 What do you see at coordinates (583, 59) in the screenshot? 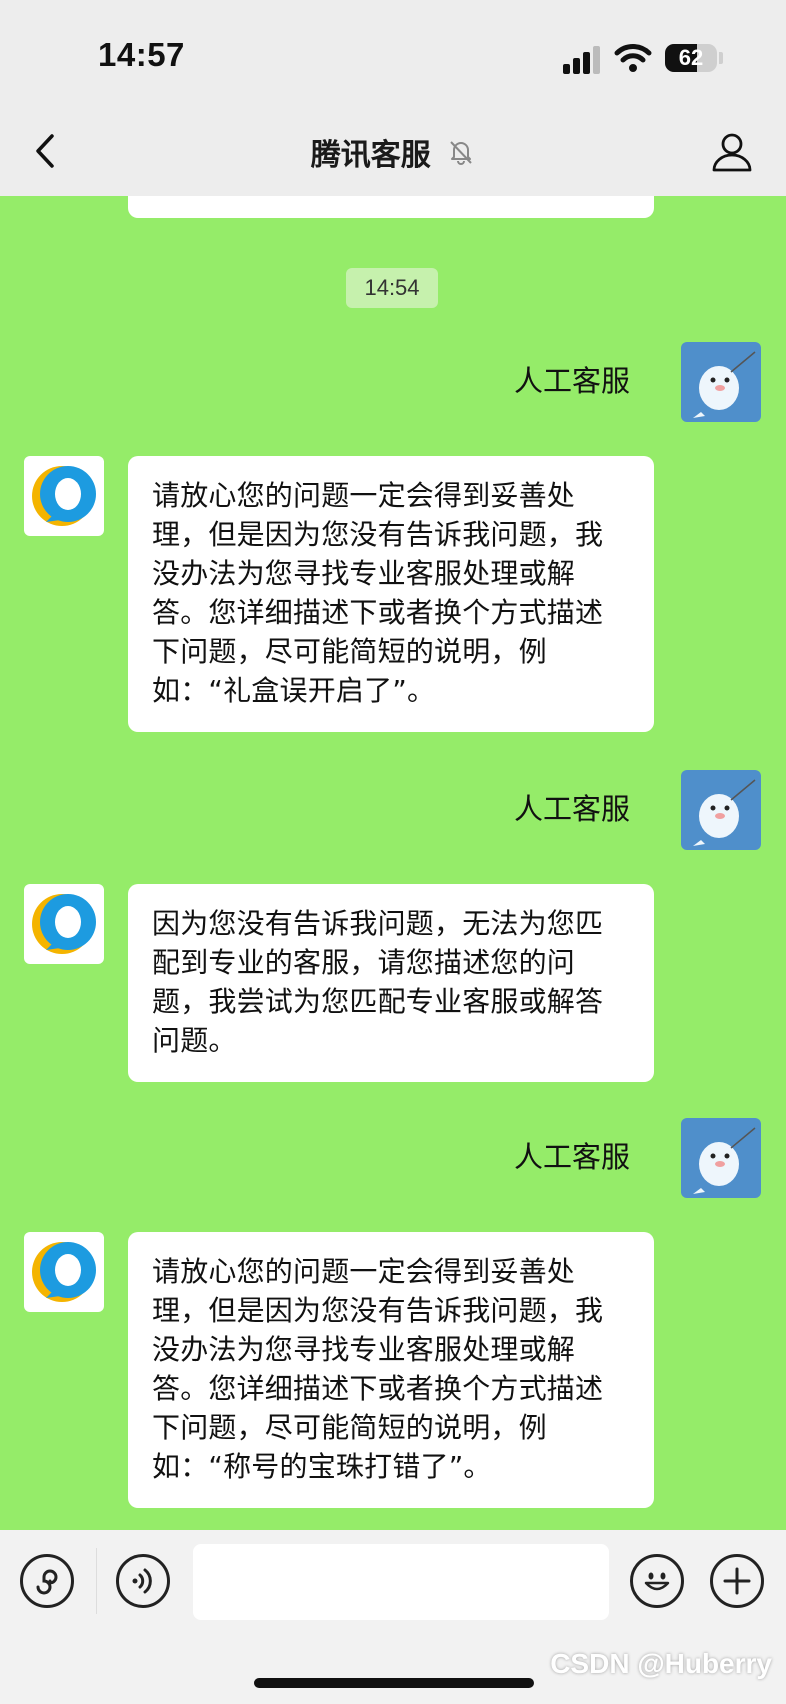
I see `signal-icon` at bounding box center [583, 59].